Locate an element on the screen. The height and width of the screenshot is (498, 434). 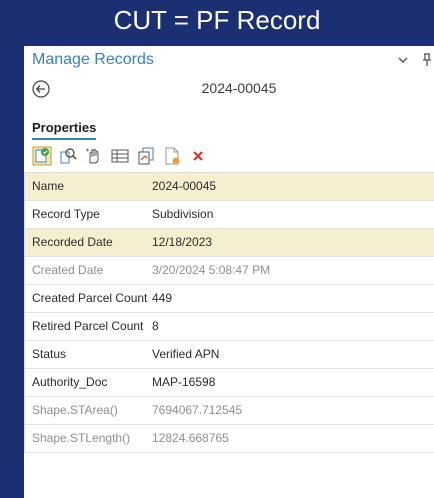
new-record-icon is located at coordinates (172, 156).